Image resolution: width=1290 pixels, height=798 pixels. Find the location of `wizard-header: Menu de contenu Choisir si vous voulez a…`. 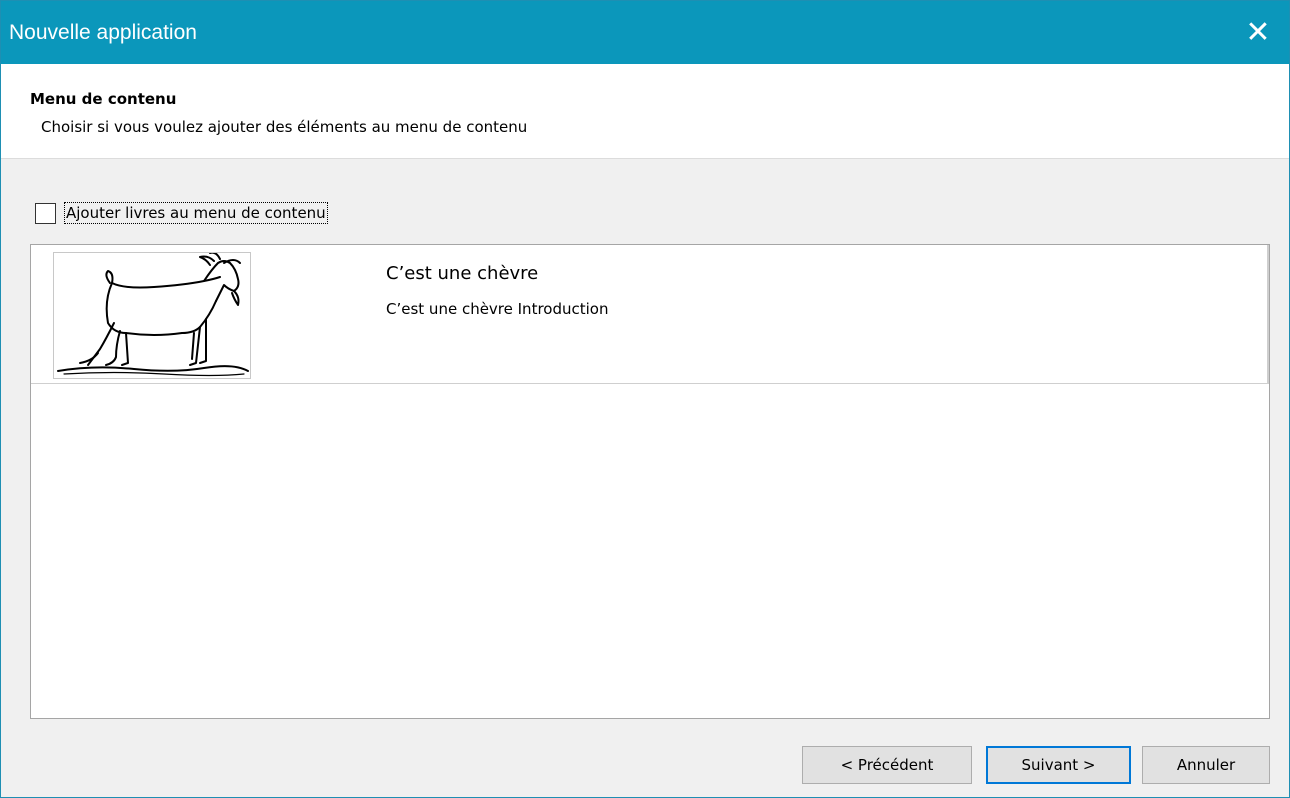

wizard-header: Menu de contenu Choisir si vous voulez a… is located at coordinates (645, 111).